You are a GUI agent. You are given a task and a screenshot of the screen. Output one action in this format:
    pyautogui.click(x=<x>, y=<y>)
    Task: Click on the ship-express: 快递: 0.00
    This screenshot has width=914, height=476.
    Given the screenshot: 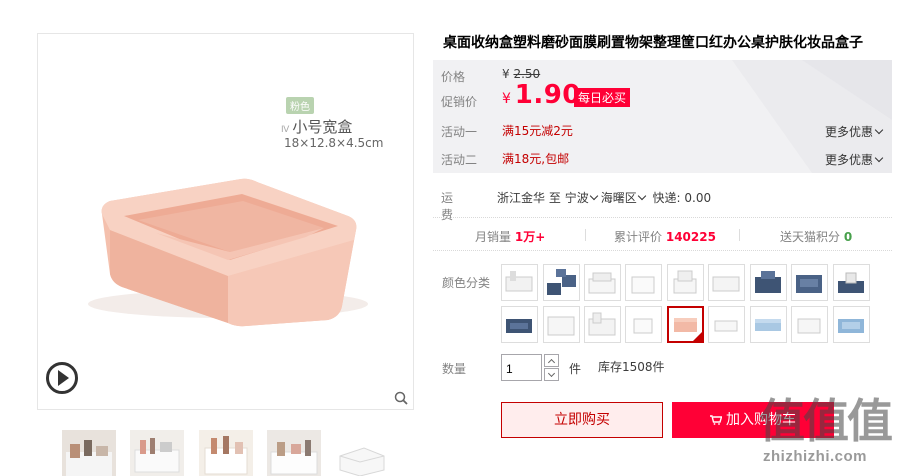 What is the action you would take?
    pyautogui.click(x=682, y=198)
    